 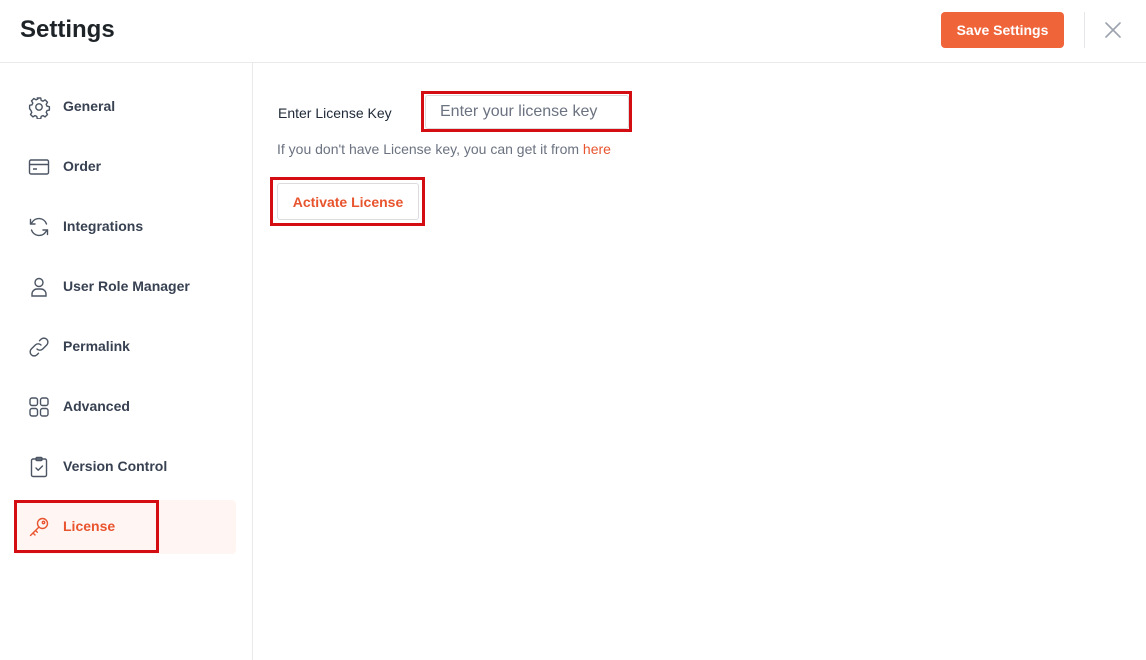 I want to click on clipboard-check-icon, so click(x=39, y=467).